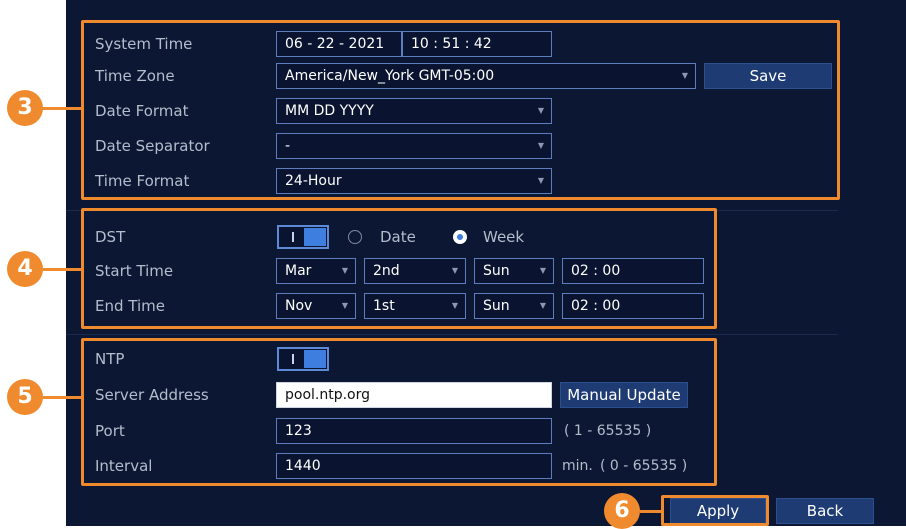  What do you see at coordinates (825, 511) in the screenshot?
I see `back-button: Back` at bounding box center [825, 511].